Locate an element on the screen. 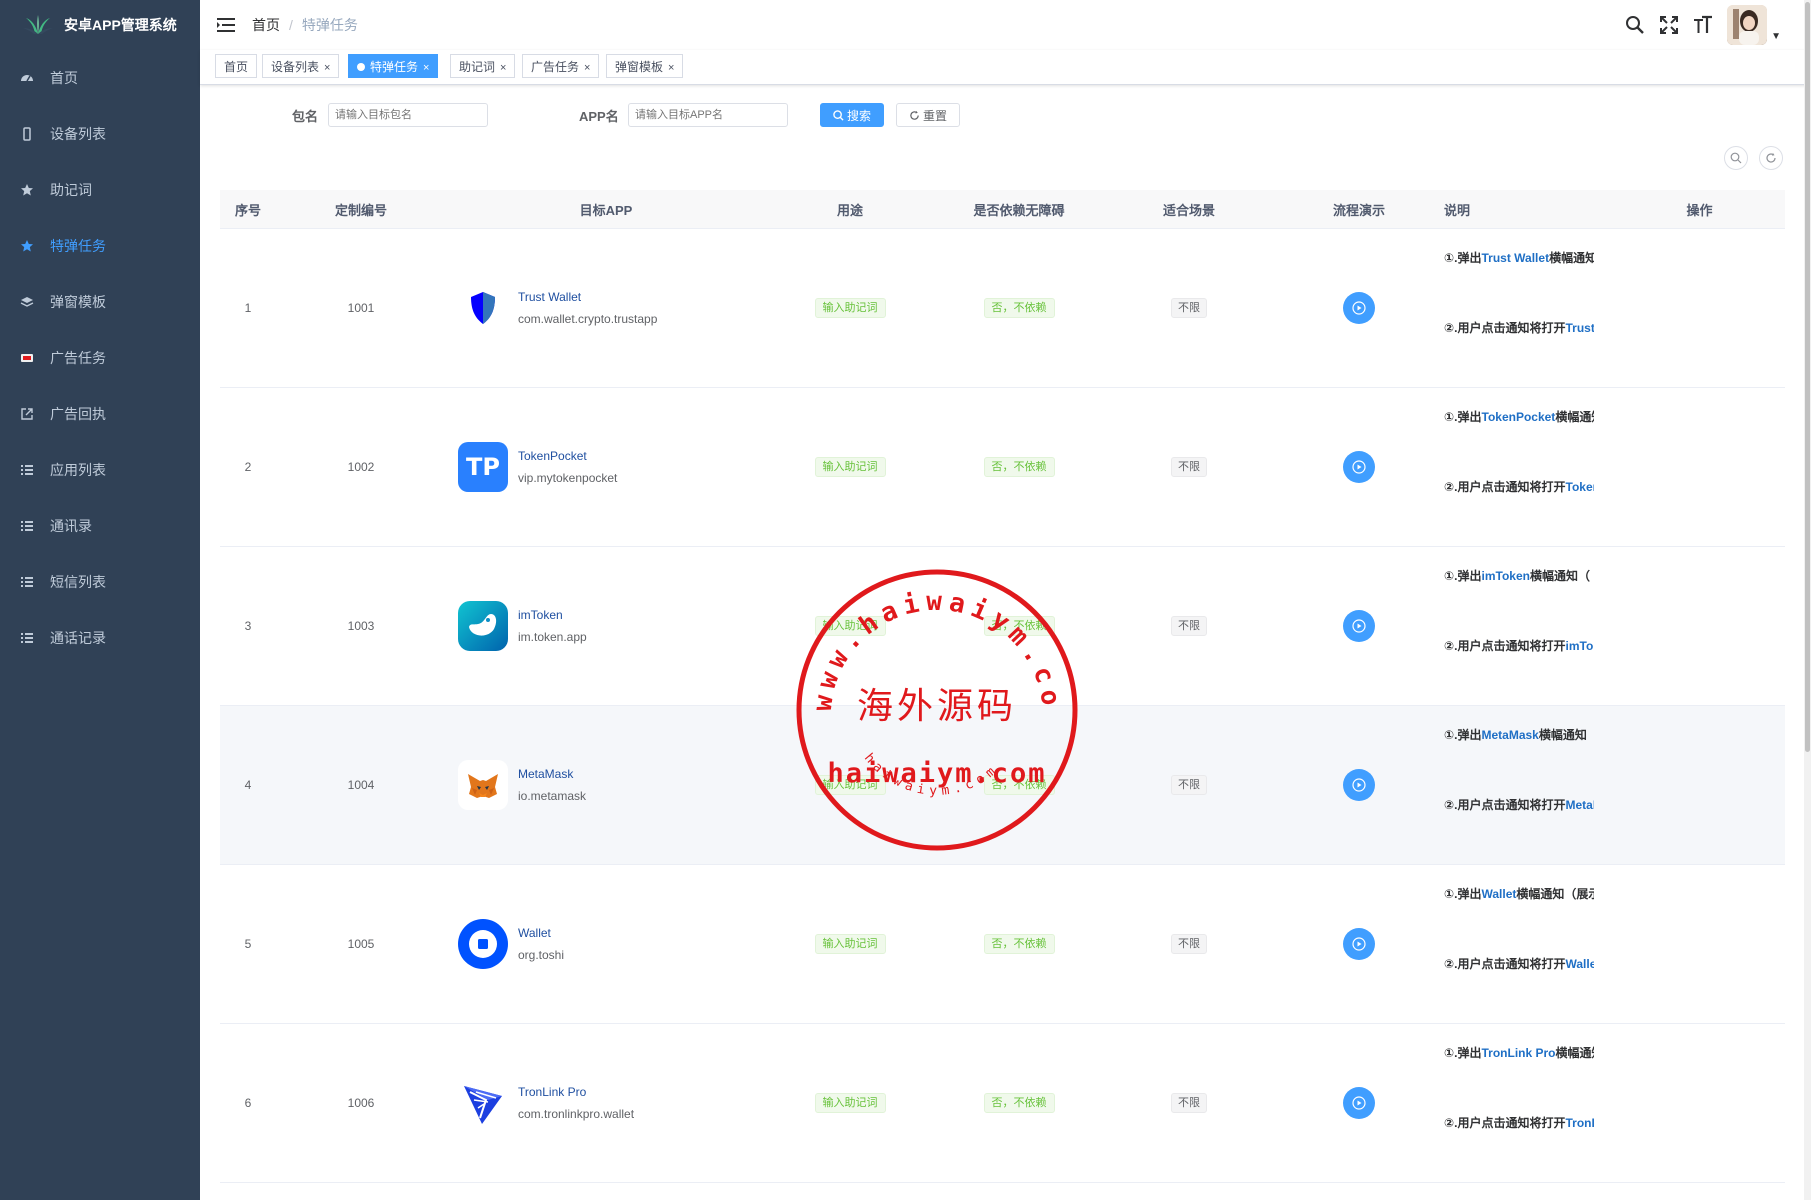 This screenshot has width=1811, height=1200. svg-text: TP is located at coordinates (483, 467).